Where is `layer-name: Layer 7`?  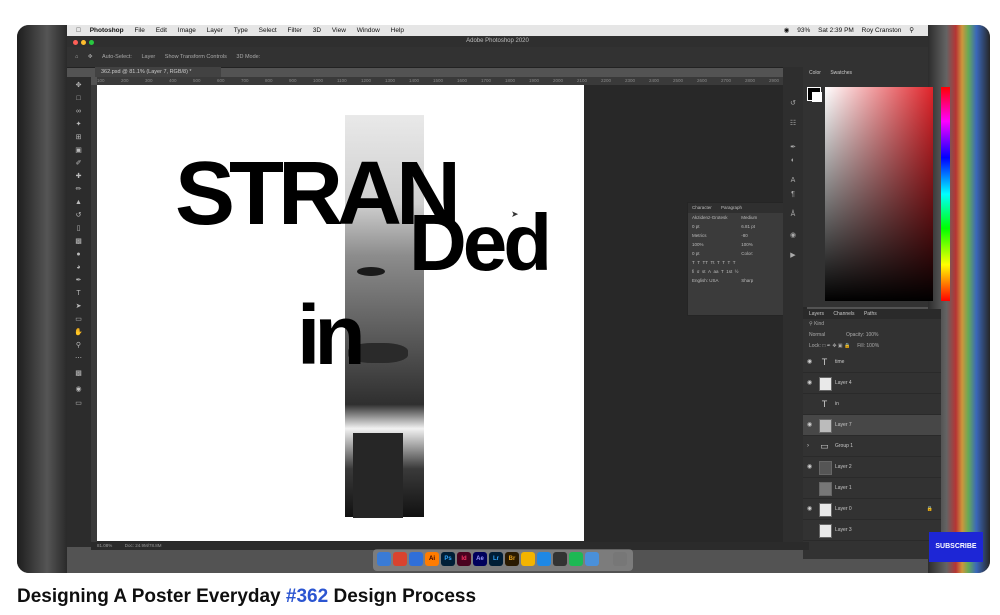
layer-name: Layer 7 is located at coordinates (843, 425).